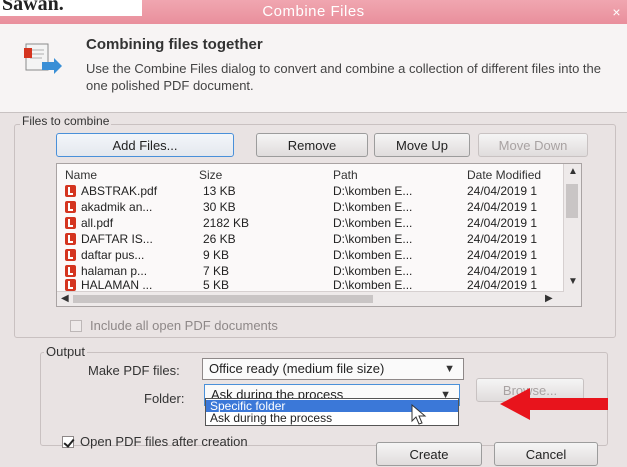 Image resolution: width=627 pixels, height=467 pixels. I want to click on scroll-left-icon: ◀, so click(65, 298).